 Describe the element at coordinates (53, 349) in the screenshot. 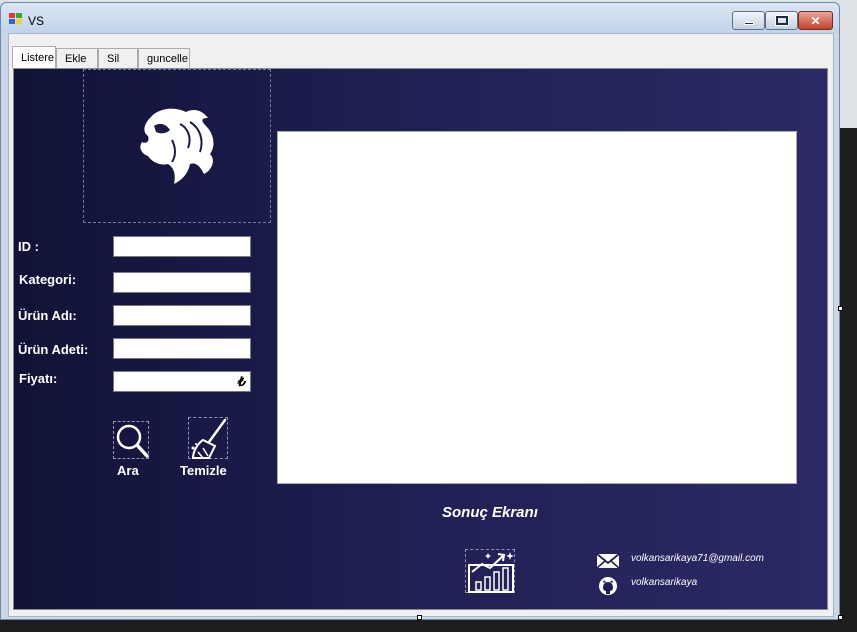

I see `product-count-label: Ürün Adeti:` at that location.